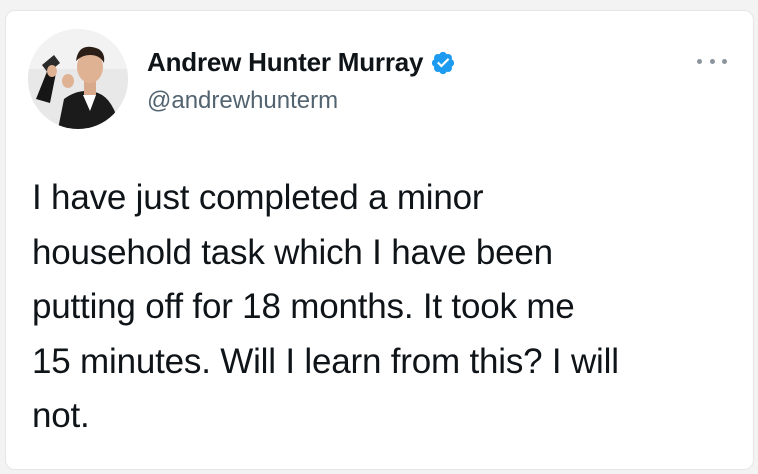 This screenshot has height=474, width=758. I want to click on tweet-text-line: putting off for 18 months. It took me, so click(303, 306).